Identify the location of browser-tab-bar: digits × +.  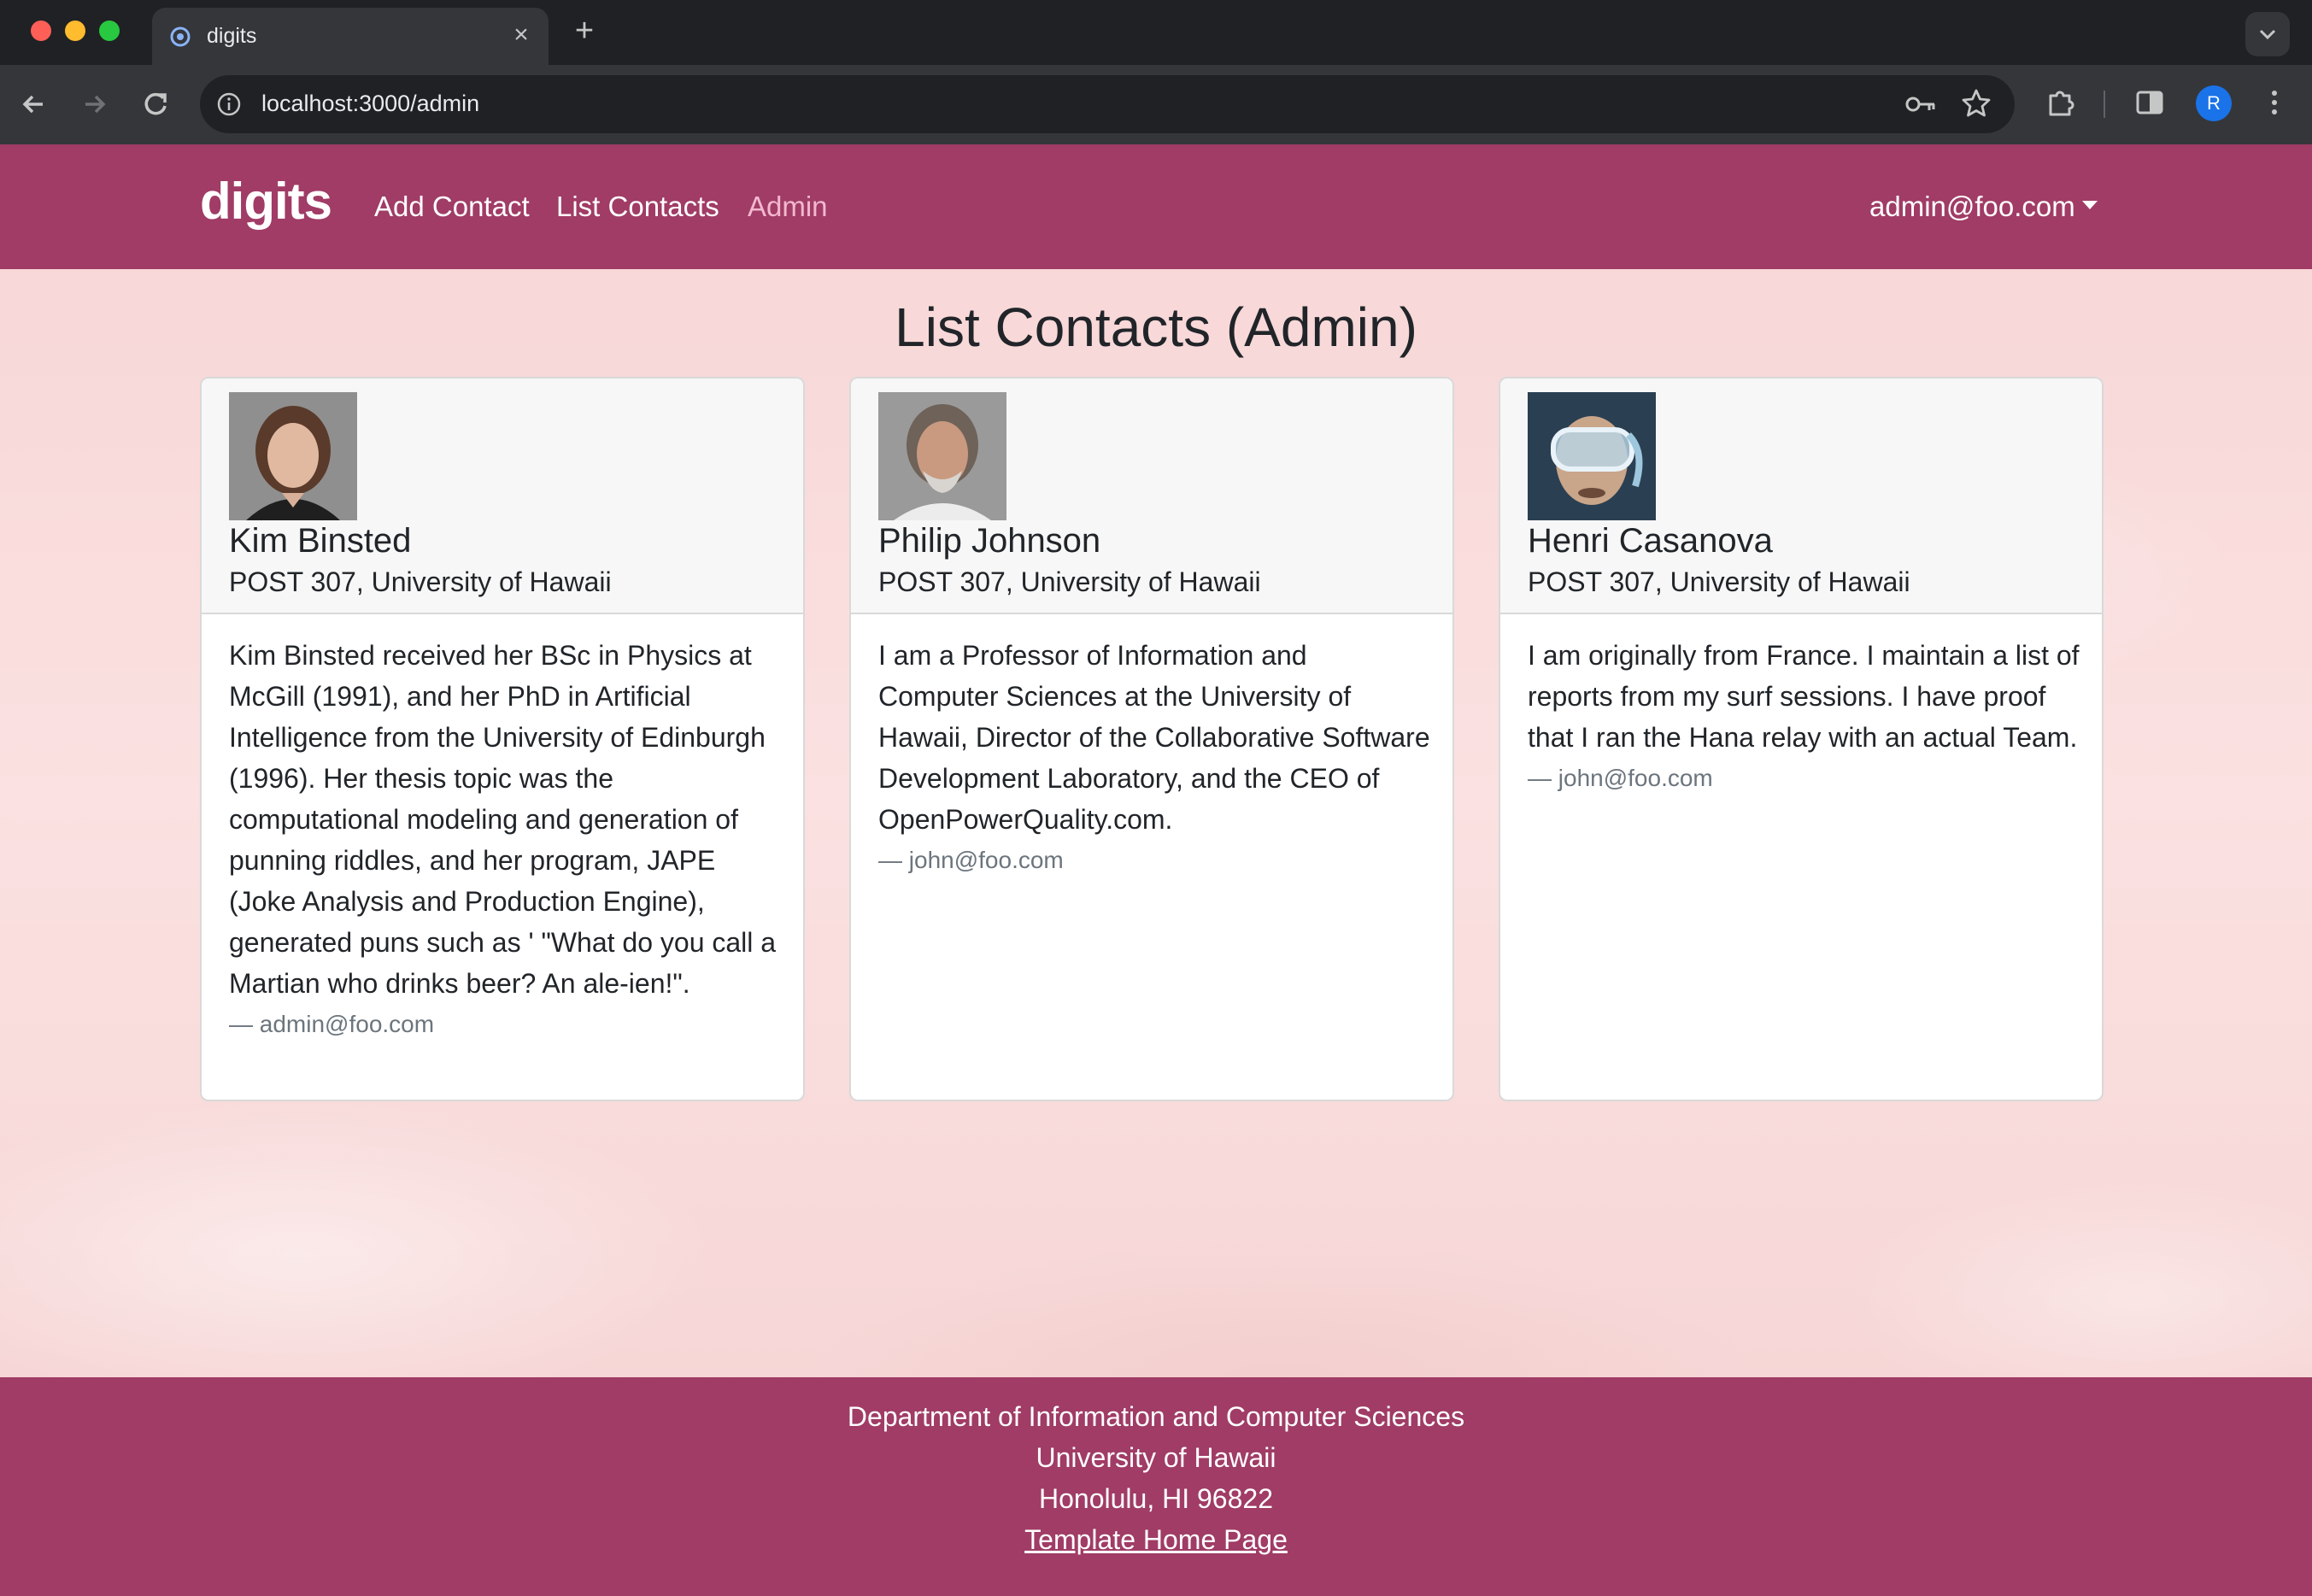
(1156, 32).